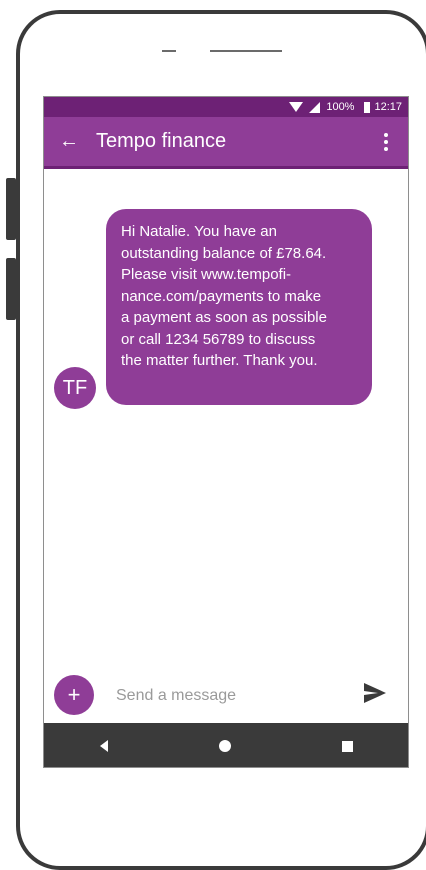 The image size is (426, 870). Describe the element at coordinates (315, 107) in the screenshot. I see `signal-icon` at that location.